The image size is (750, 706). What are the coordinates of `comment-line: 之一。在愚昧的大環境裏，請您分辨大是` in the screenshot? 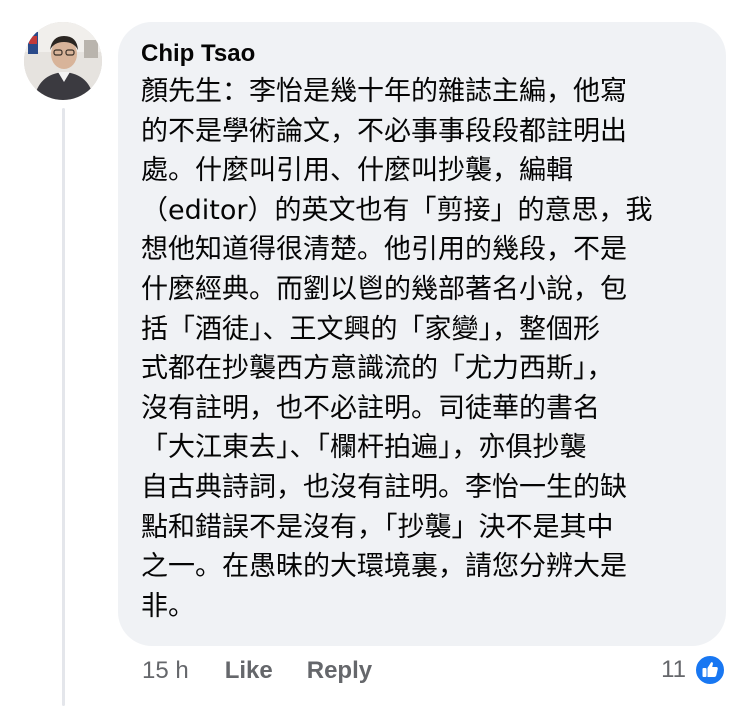 It's located at (384, 567).